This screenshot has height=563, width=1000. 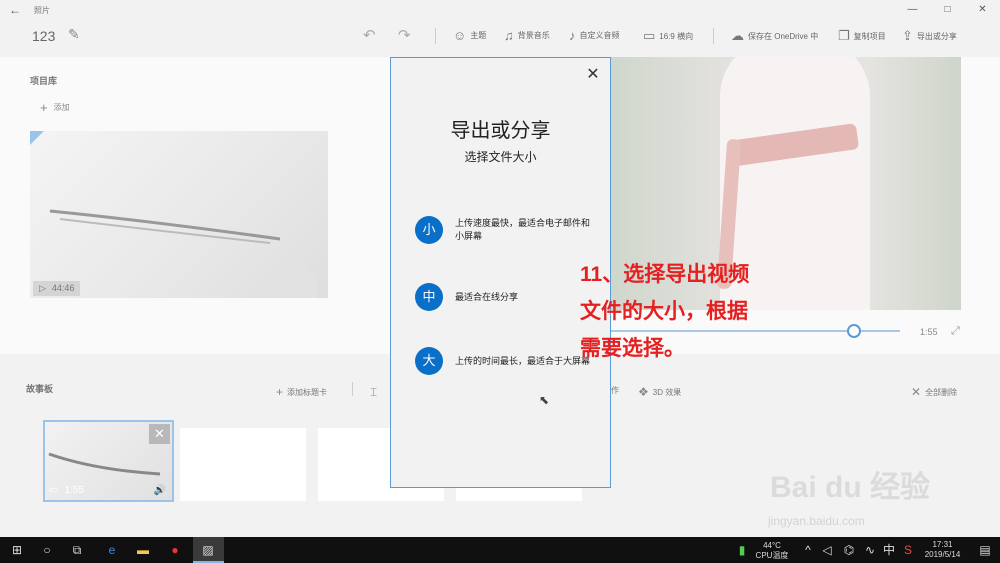 What do you see at coordinates (870, 550) in the screenshot?
I see `wifi-icon: ∿` at bounding box center [870, 550].